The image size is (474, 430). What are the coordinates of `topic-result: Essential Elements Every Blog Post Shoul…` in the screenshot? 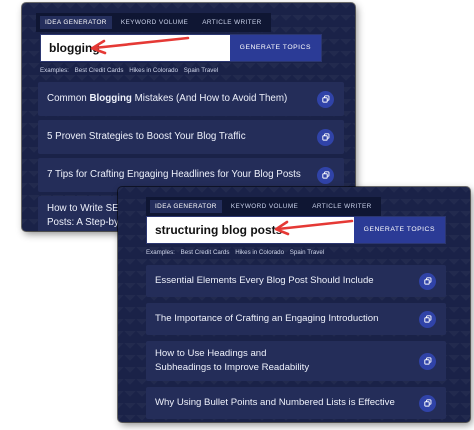 It's located at (296, 281).